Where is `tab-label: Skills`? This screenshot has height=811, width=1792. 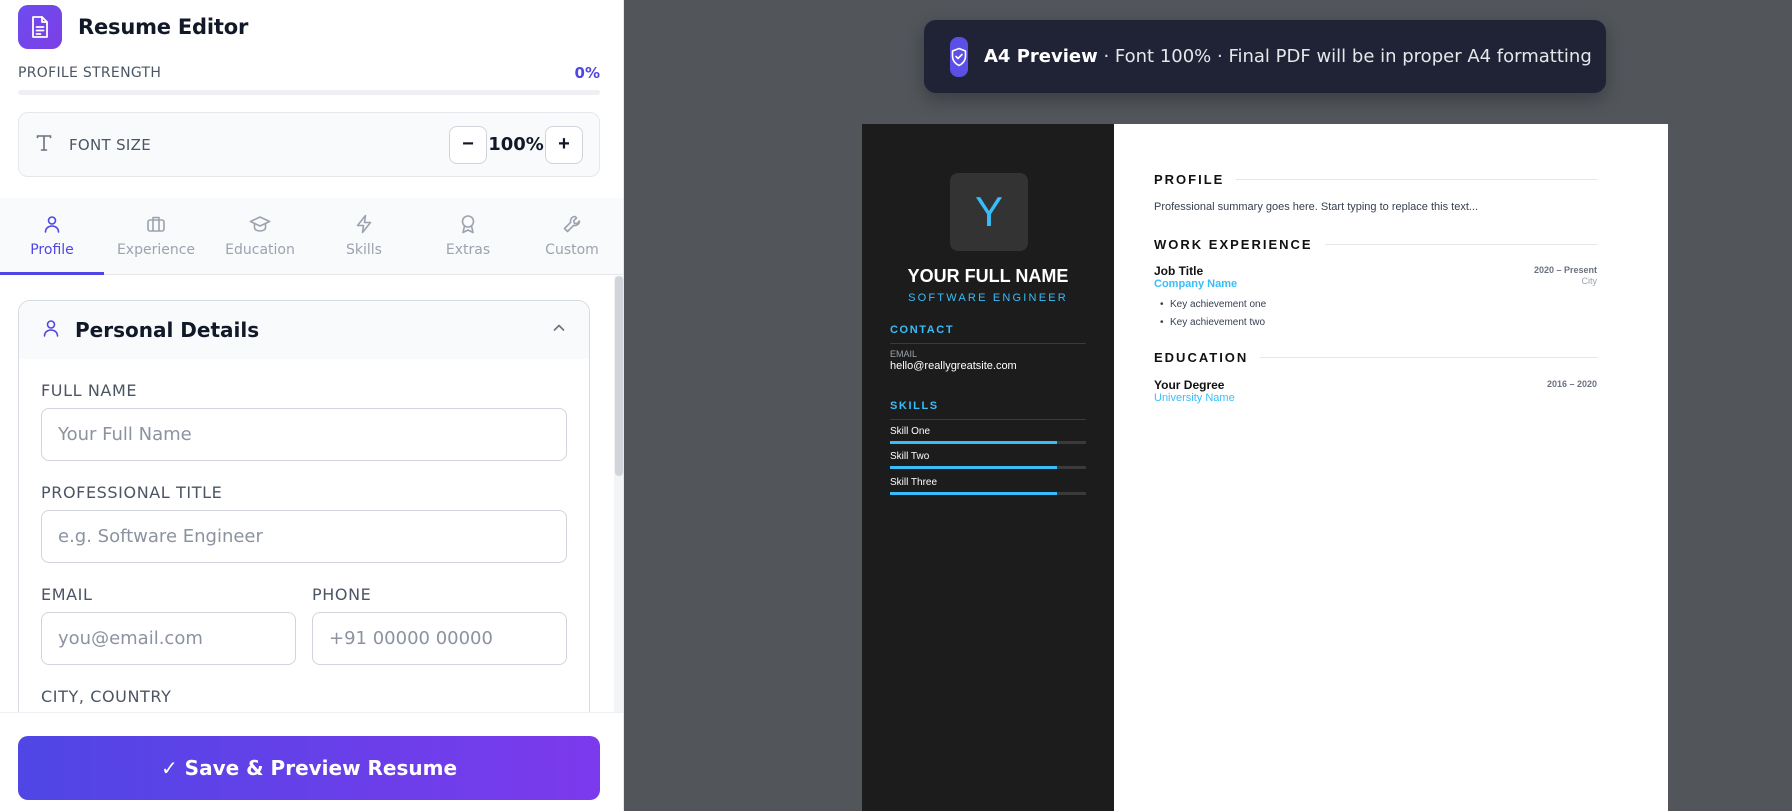
tab-label: Skills is located at coordinates (364, 250).